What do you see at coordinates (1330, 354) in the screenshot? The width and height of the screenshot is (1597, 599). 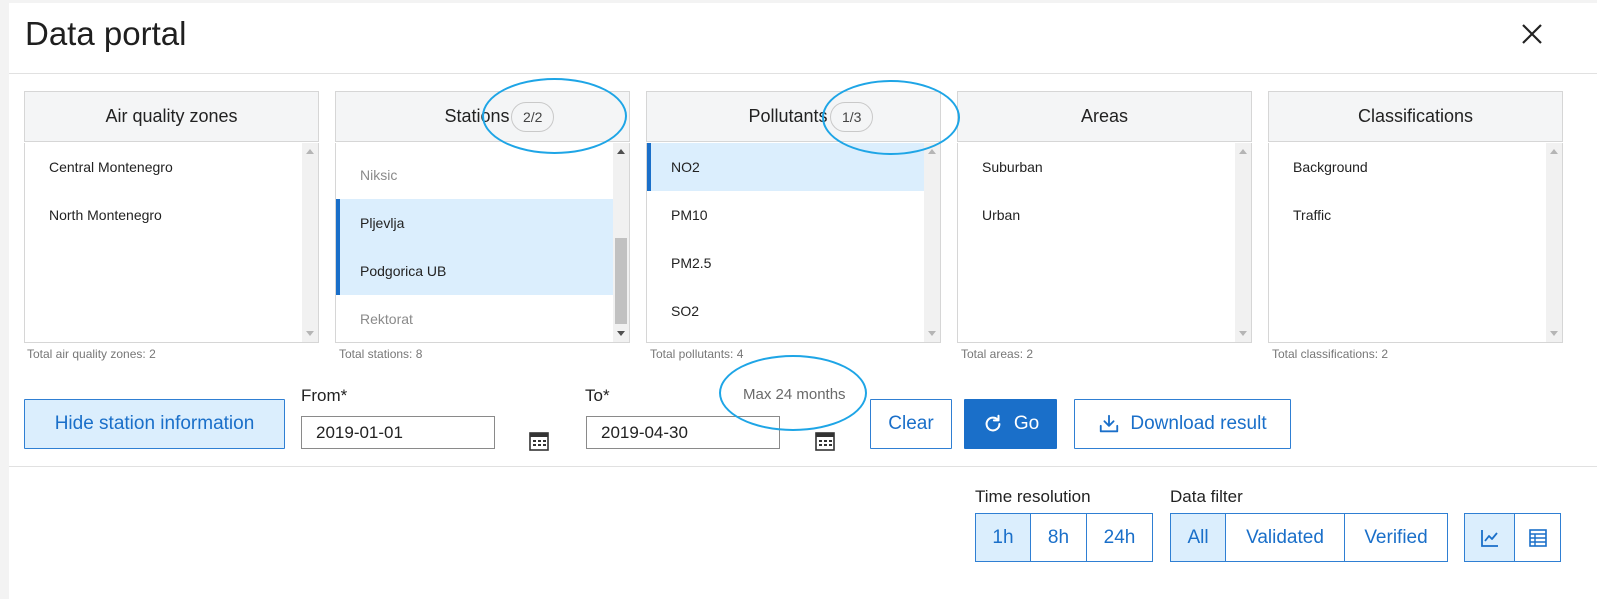 I see `classifications-total: Total classifications: 2` at bounding box center [1330, 354].